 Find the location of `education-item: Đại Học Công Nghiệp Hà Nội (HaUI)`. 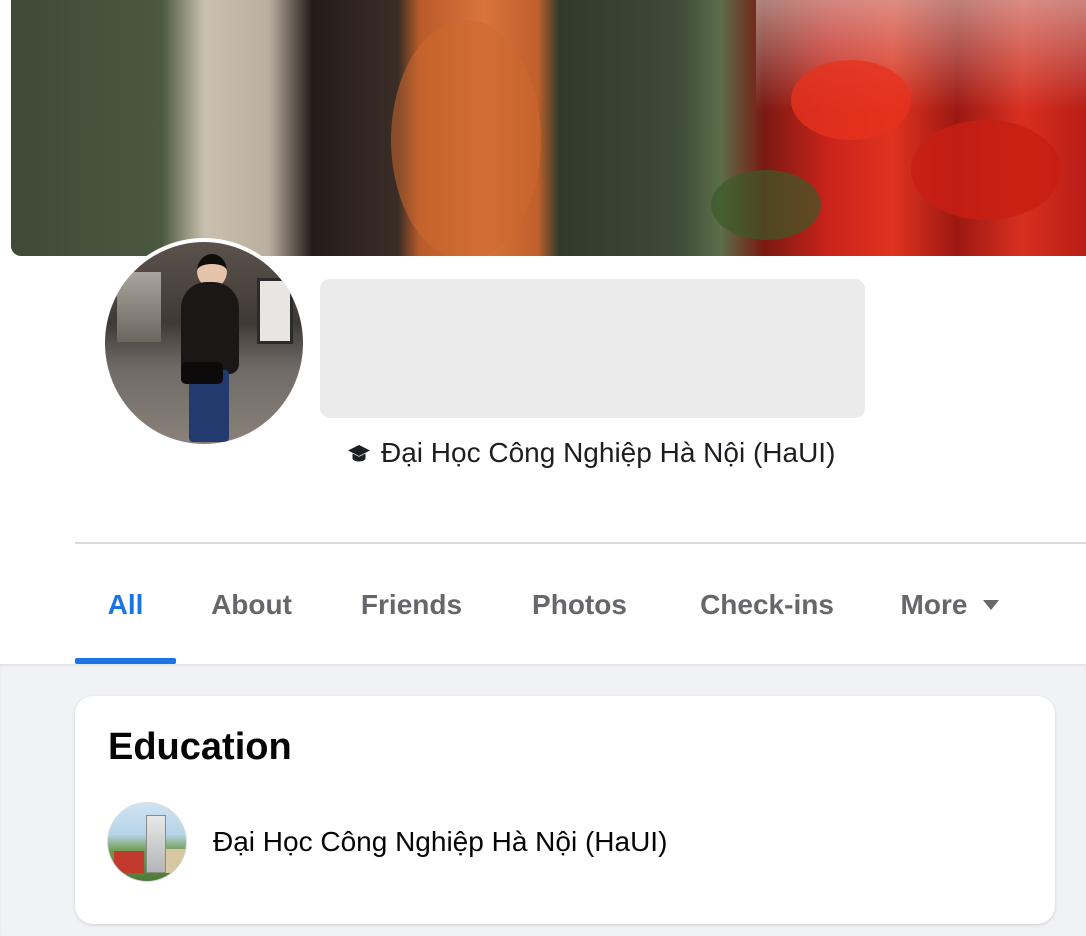

education-item: Đại Học Công Nghiệp Hà Nội (HaUI) is located at coordinates (387, 842).